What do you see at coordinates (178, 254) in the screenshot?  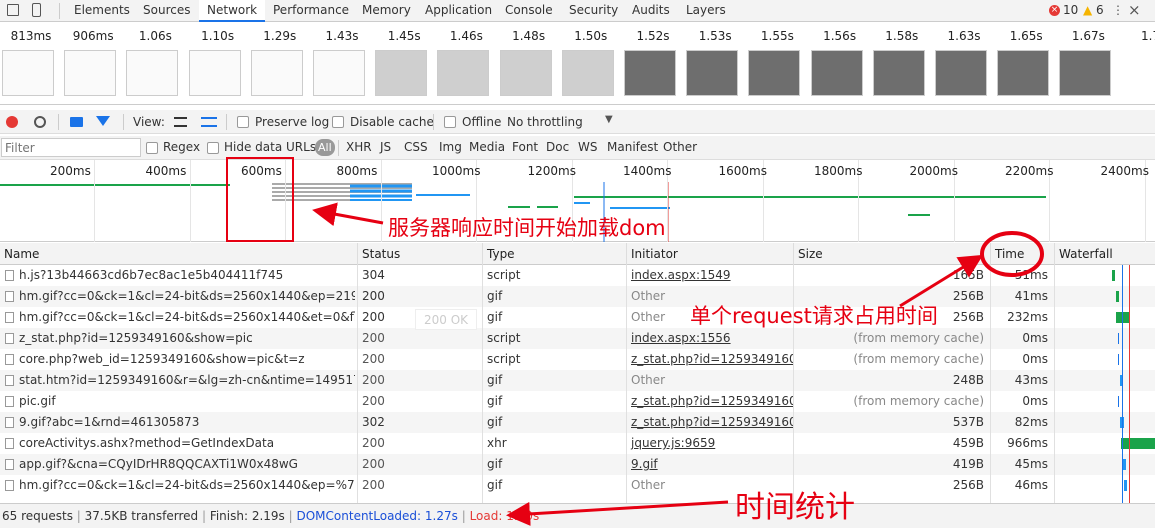 I see `column-name: Name` at bounding box center [178, 254].